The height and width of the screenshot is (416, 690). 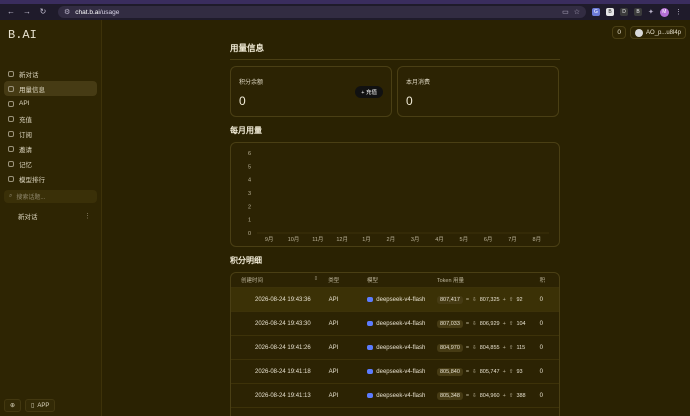 I want to click on sort-icon: ⇕, so click(x=316, y=280).